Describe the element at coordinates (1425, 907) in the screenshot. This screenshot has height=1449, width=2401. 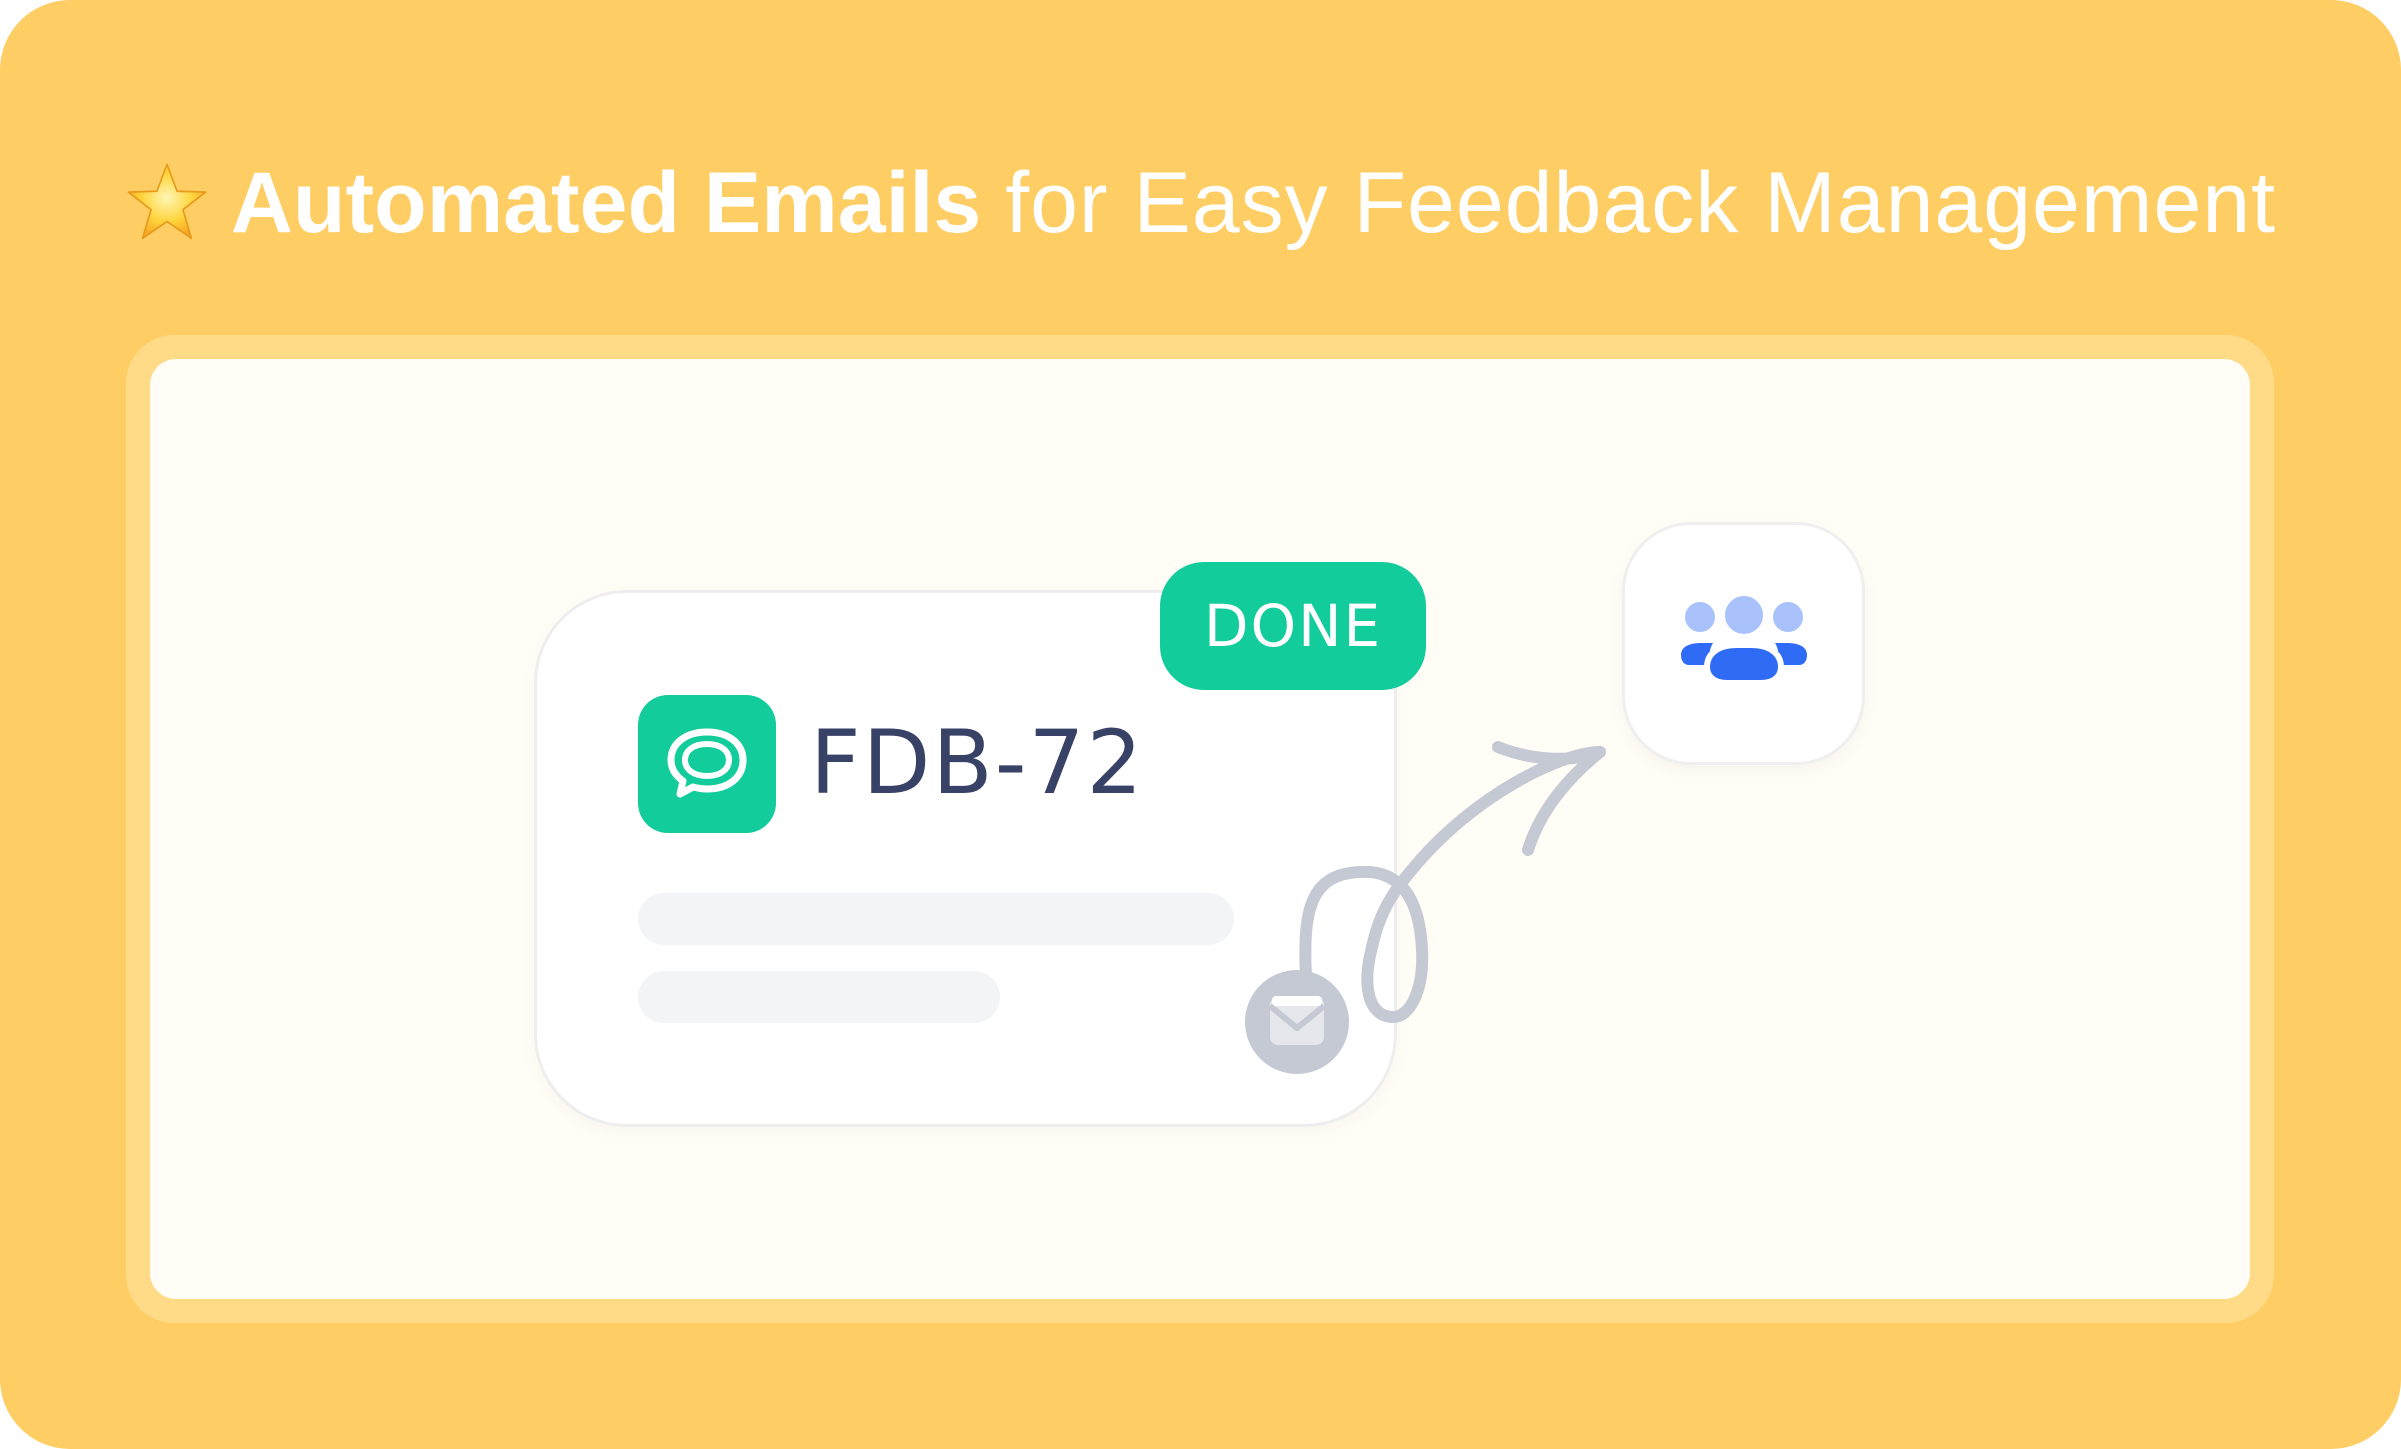
I see `email-connector` at that location.